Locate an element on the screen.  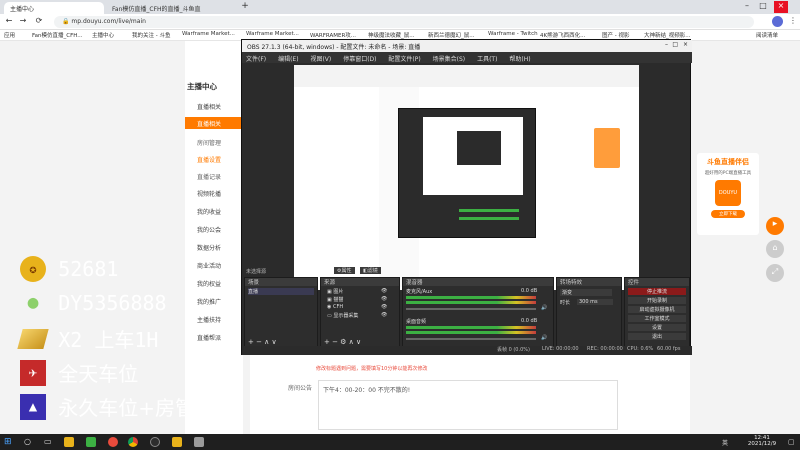
obs-properties-label: 属性 is located at coordinates (346, 271).